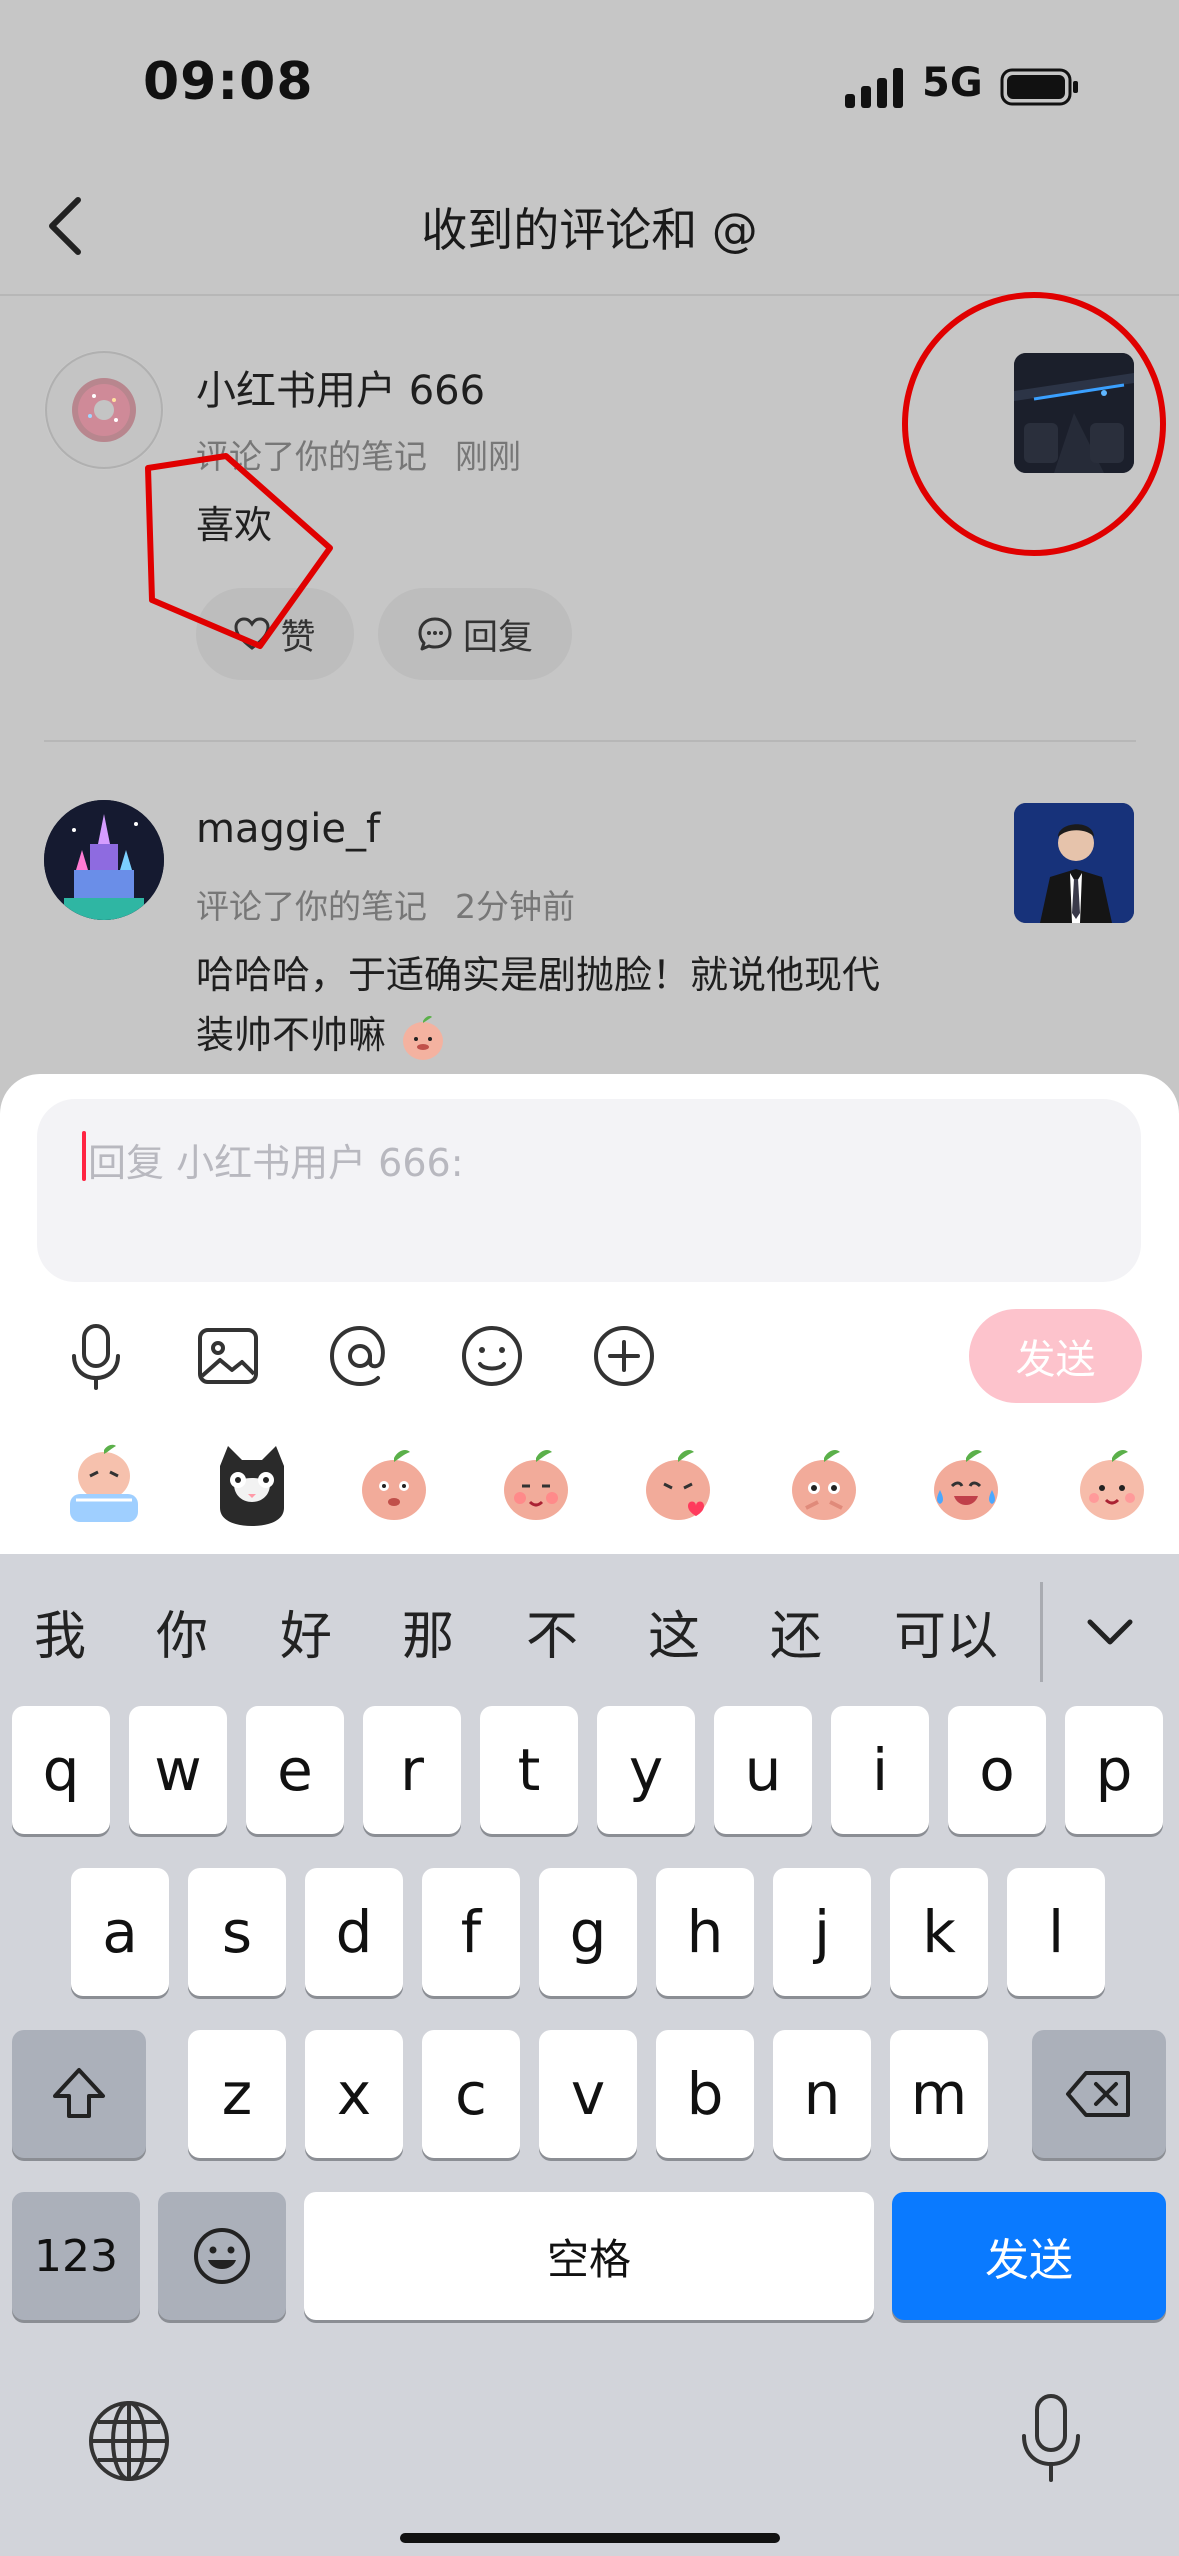  Describe the element at coordinates (354, 2094) in the screenshot. I see `key-x: x` at that location.